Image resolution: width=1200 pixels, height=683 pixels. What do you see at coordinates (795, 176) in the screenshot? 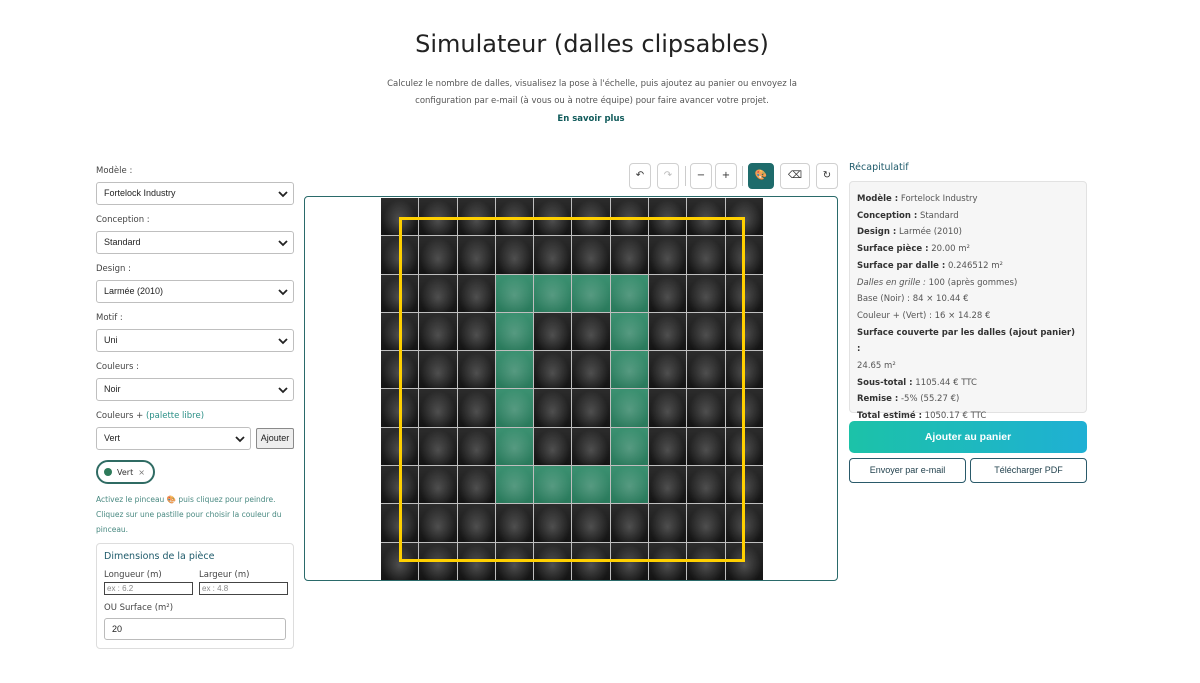
I see `eraser-button: ⌫` at bounding box center [795, 176].